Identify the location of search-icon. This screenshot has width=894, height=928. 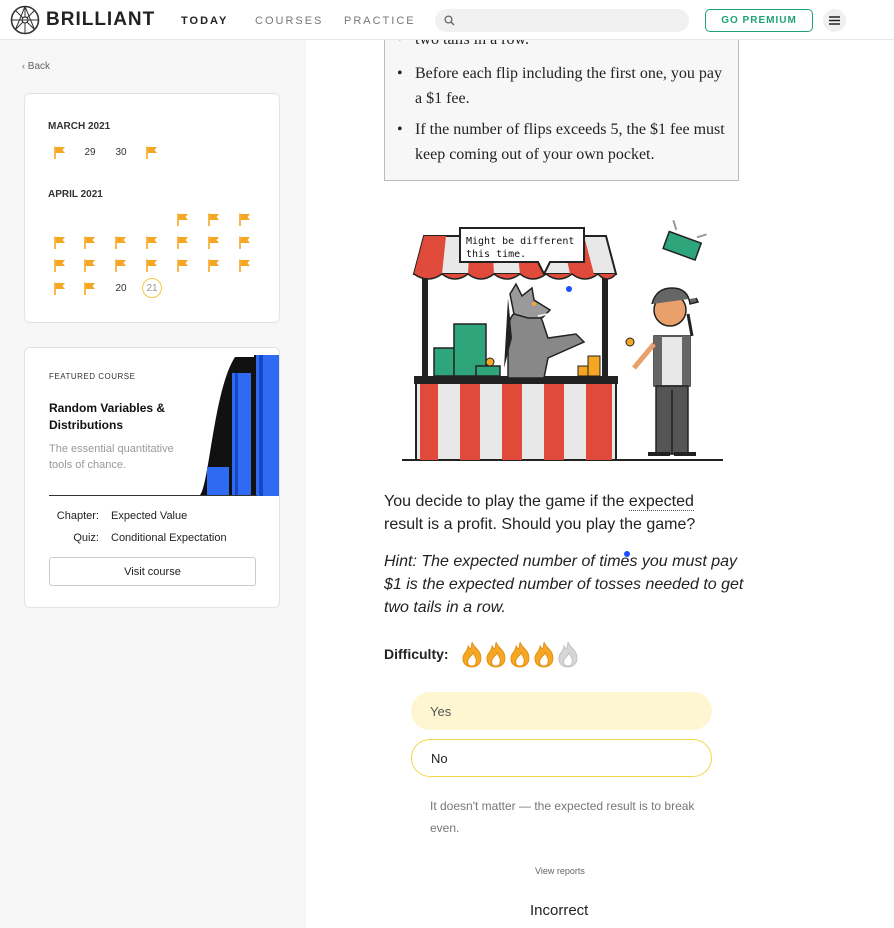
(449, 20).